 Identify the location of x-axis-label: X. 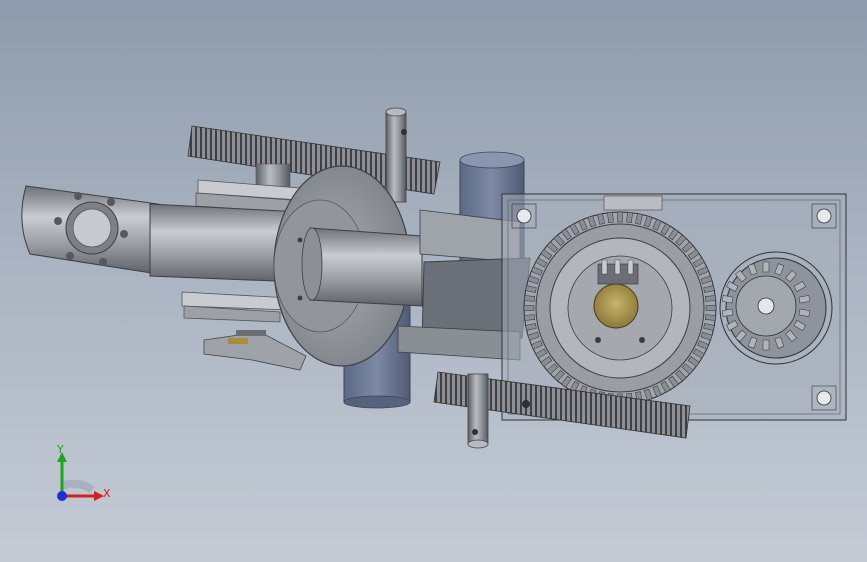
(107, 493).